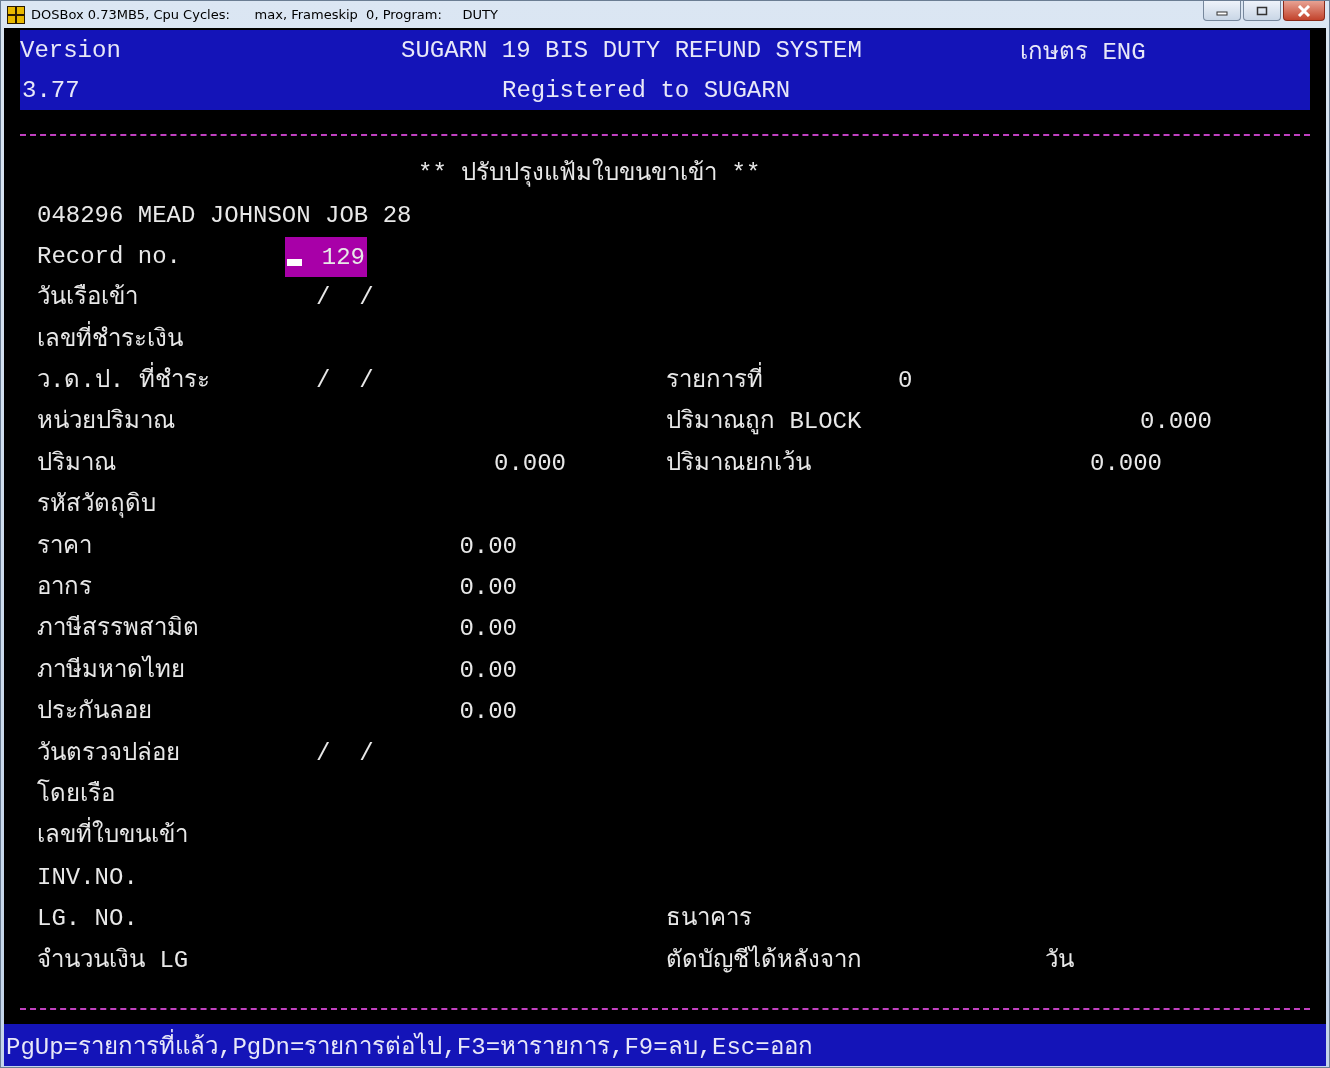  I want to click on system-title: SUGARN 19 BIS DUTY REFUND SYSTEM, so click(632, 50).